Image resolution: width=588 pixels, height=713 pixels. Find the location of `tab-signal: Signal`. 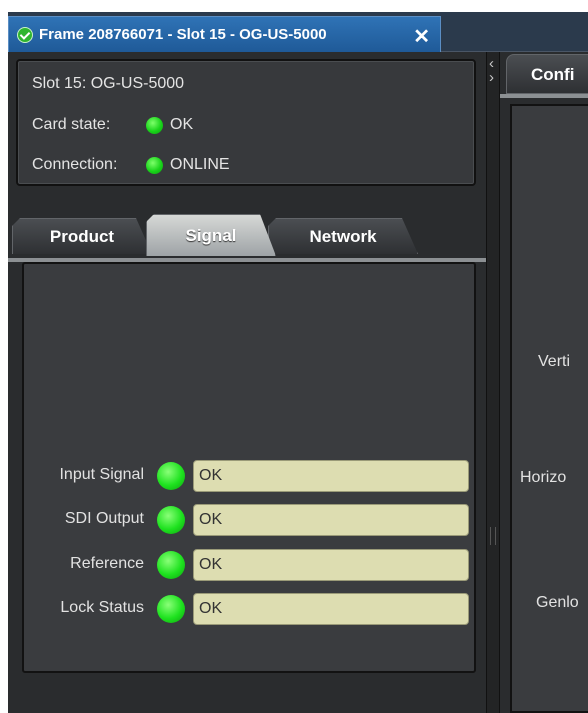

tab-signal: Signal is located at coordinates (211, 235).